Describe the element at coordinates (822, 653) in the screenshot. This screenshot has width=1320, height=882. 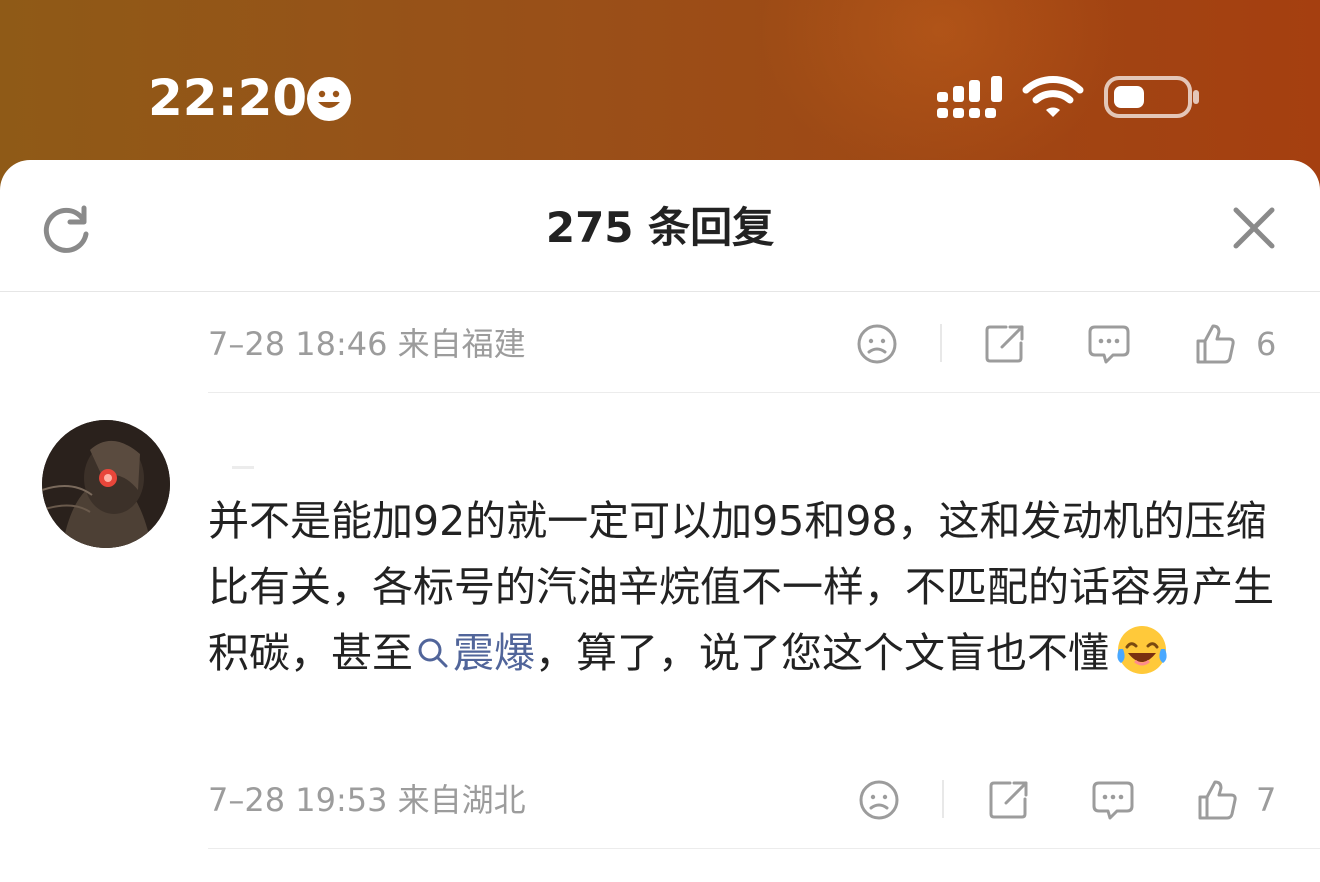
I see `comment-text-part: ，算了，说了您这个文盲也不懂` at that location.